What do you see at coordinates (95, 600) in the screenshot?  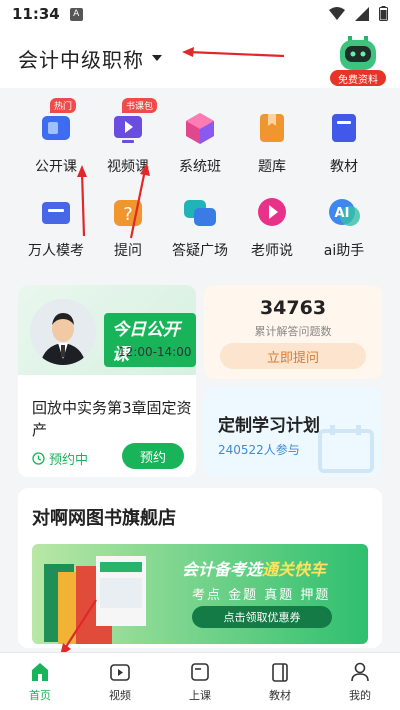 I see `books-stack-icon` at bounding box center [95, 600].